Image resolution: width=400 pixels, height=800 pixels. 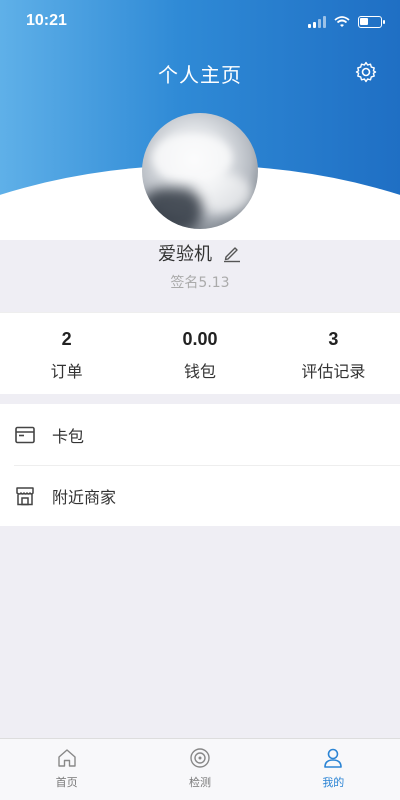 What do you see at coordinates (46, 20) in the screenshot?
I see `status-time: 10:21` at bounding box center [46, 20].